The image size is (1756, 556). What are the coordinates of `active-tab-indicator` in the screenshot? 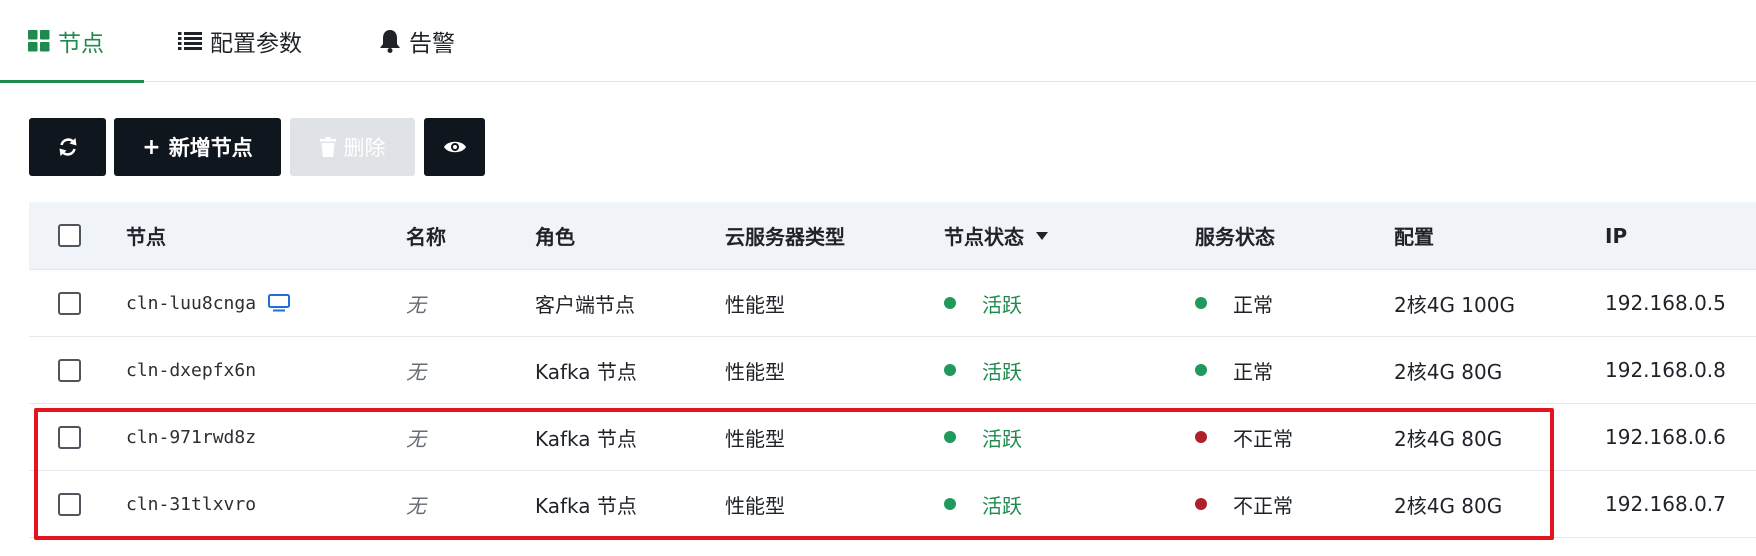 It's located at (72, 81).